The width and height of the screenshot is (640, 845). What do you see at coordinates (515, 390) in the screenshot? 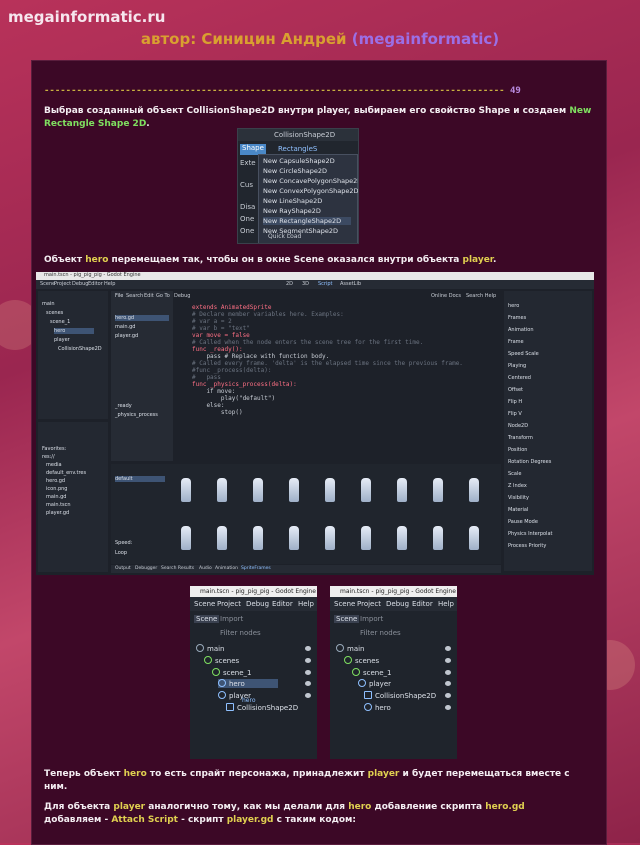
I see `inspector-property: Offset` at bounding box center [515, 390].